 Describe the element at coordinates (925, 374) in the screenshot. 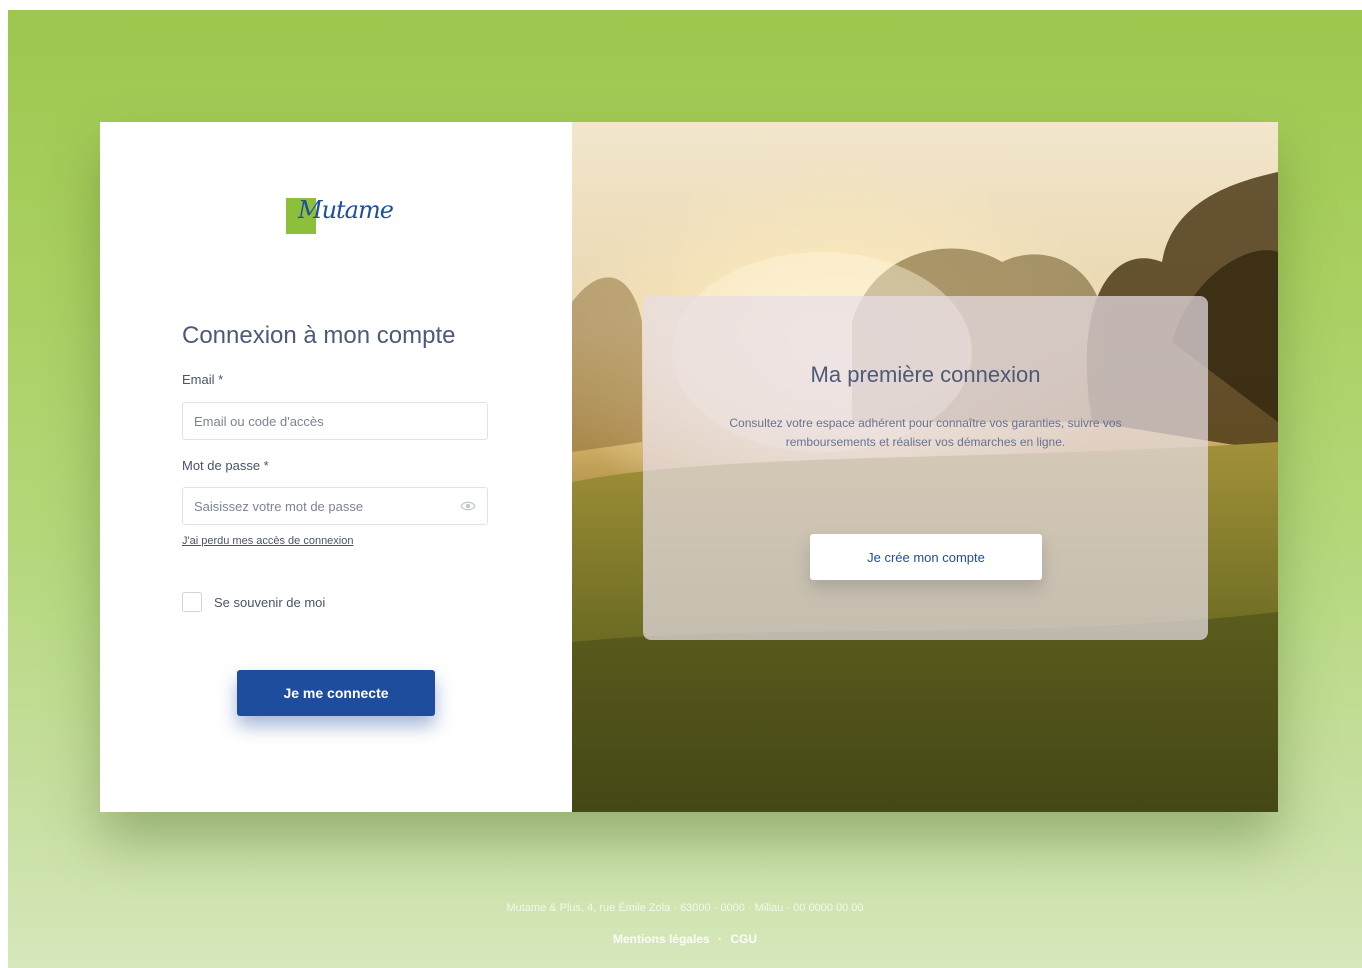

I see `first-login-title: Ma première connexion` at that location.